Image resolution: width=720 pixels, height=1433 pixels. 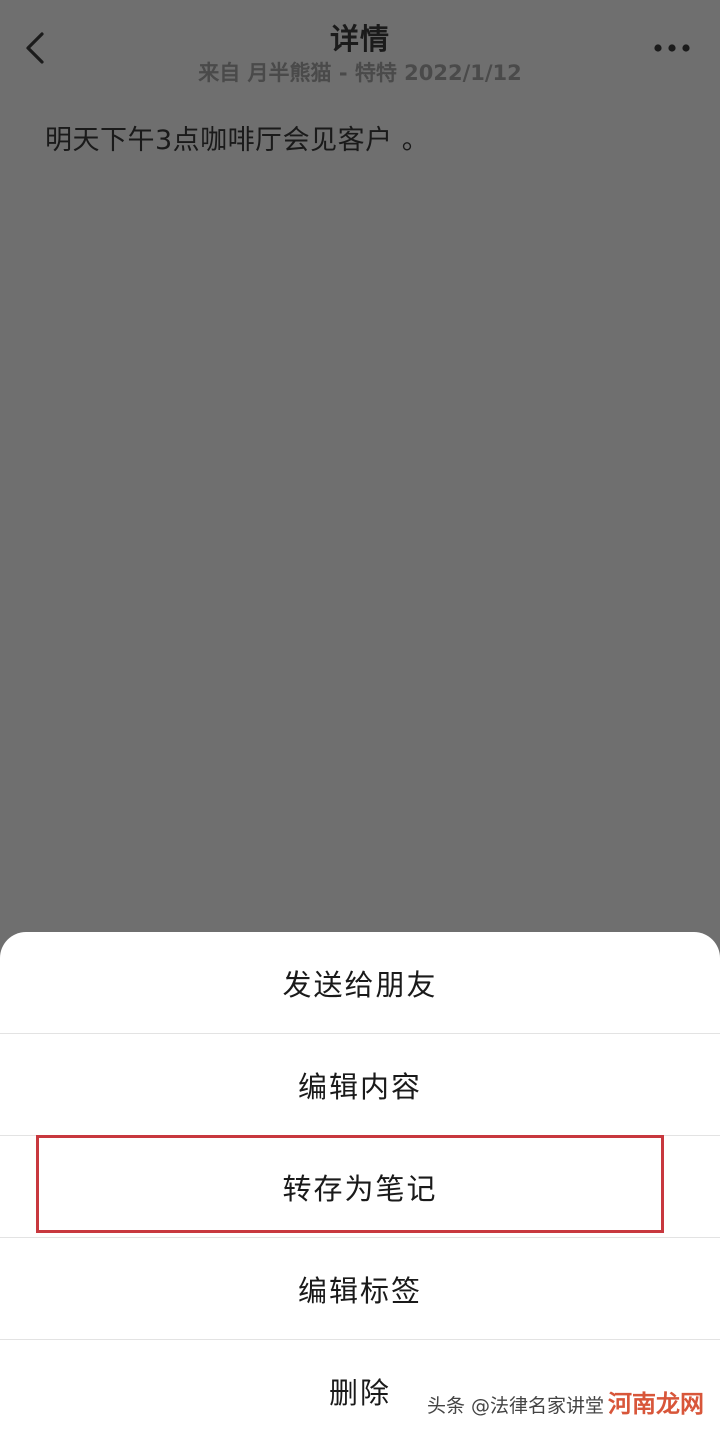 I want to click on send-to-friend-button: 发送给朋友, so click(x=360, y=982).